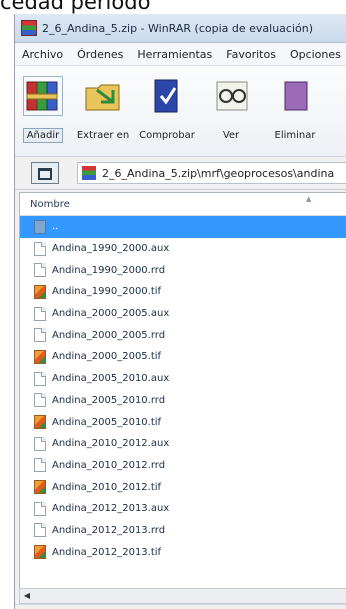 The image size is (346, 609). Describe the element at coordinates (183, 357) in the screenshot. I see `list-item: Andina_2000_2005.tif` at that location.